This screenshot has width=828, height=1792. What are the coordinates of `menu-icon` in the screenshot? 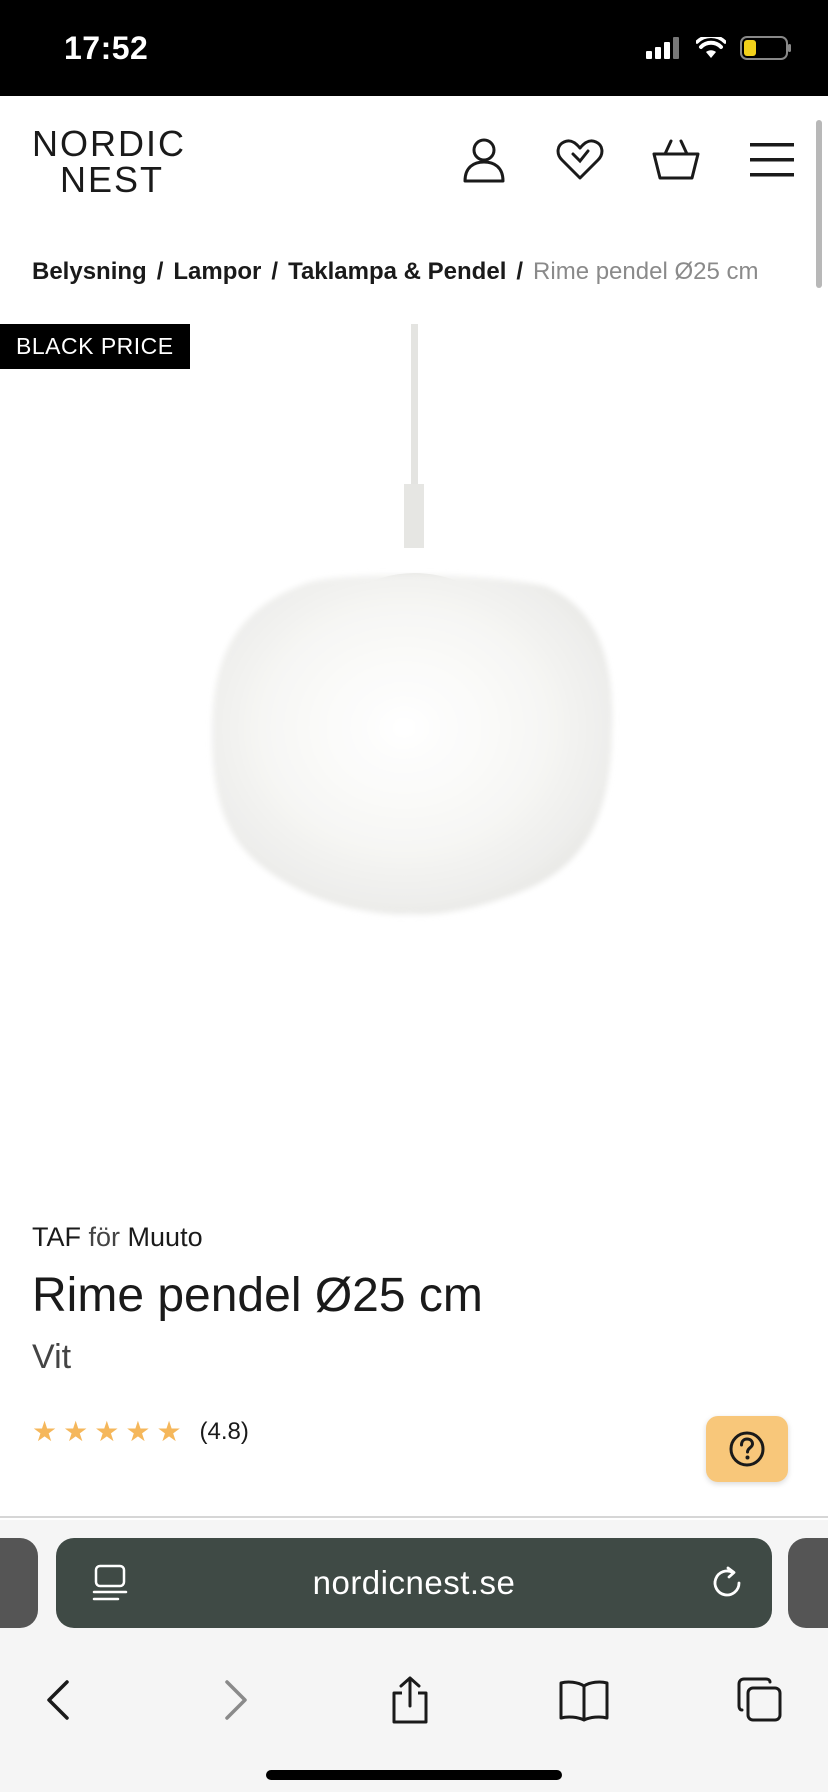 It's located at (772, 160).